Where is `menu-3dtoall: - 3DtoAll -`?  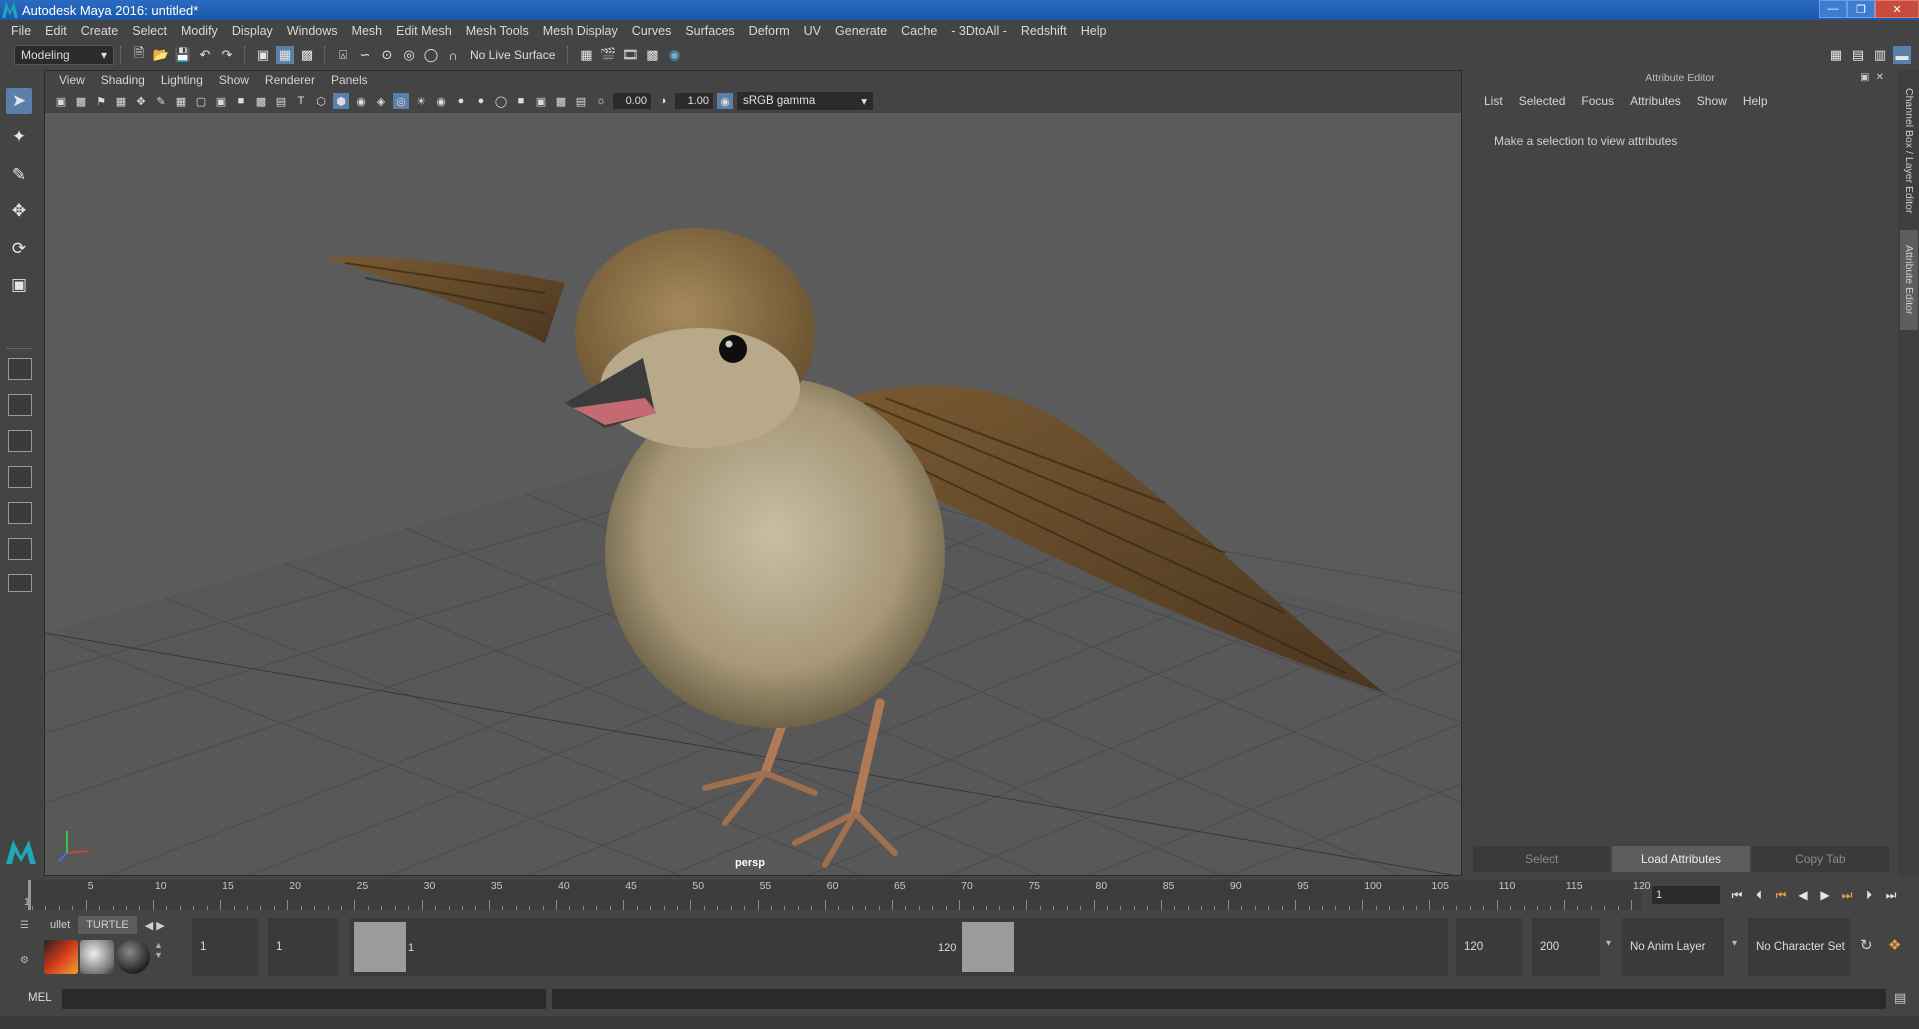 menu-3dtoall: - 3DtoAll - is located at coordinates (979, 31).